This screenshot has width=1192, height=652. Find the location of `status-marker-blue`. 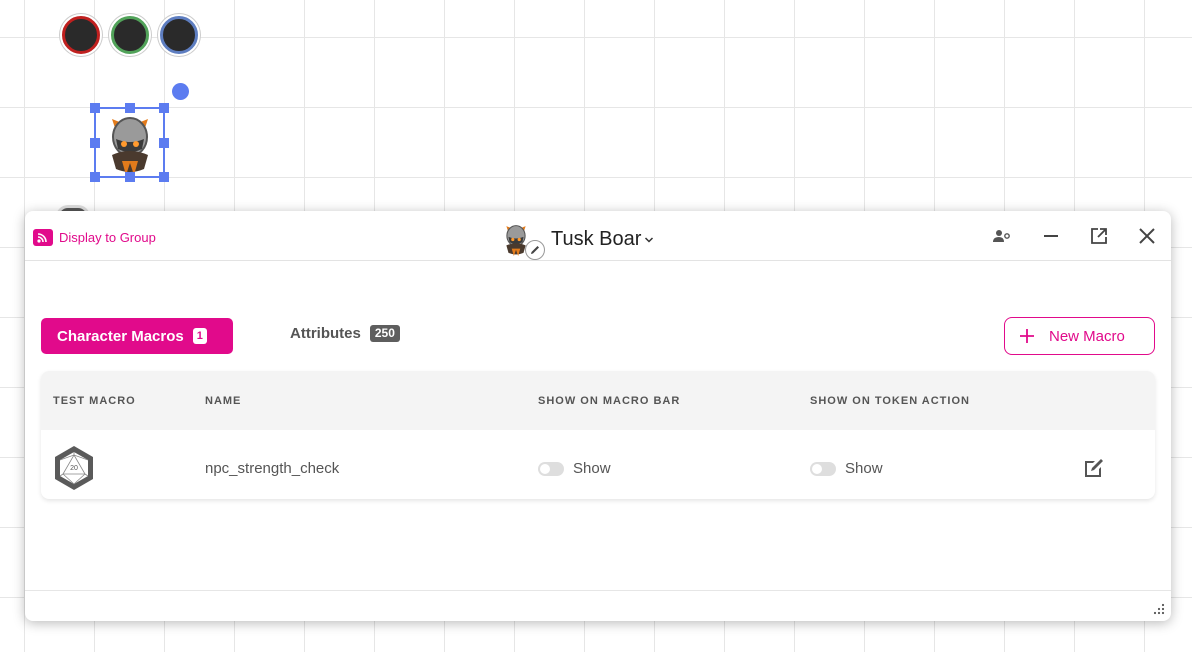

status-marker-blue is located at coordinates (179, 35).